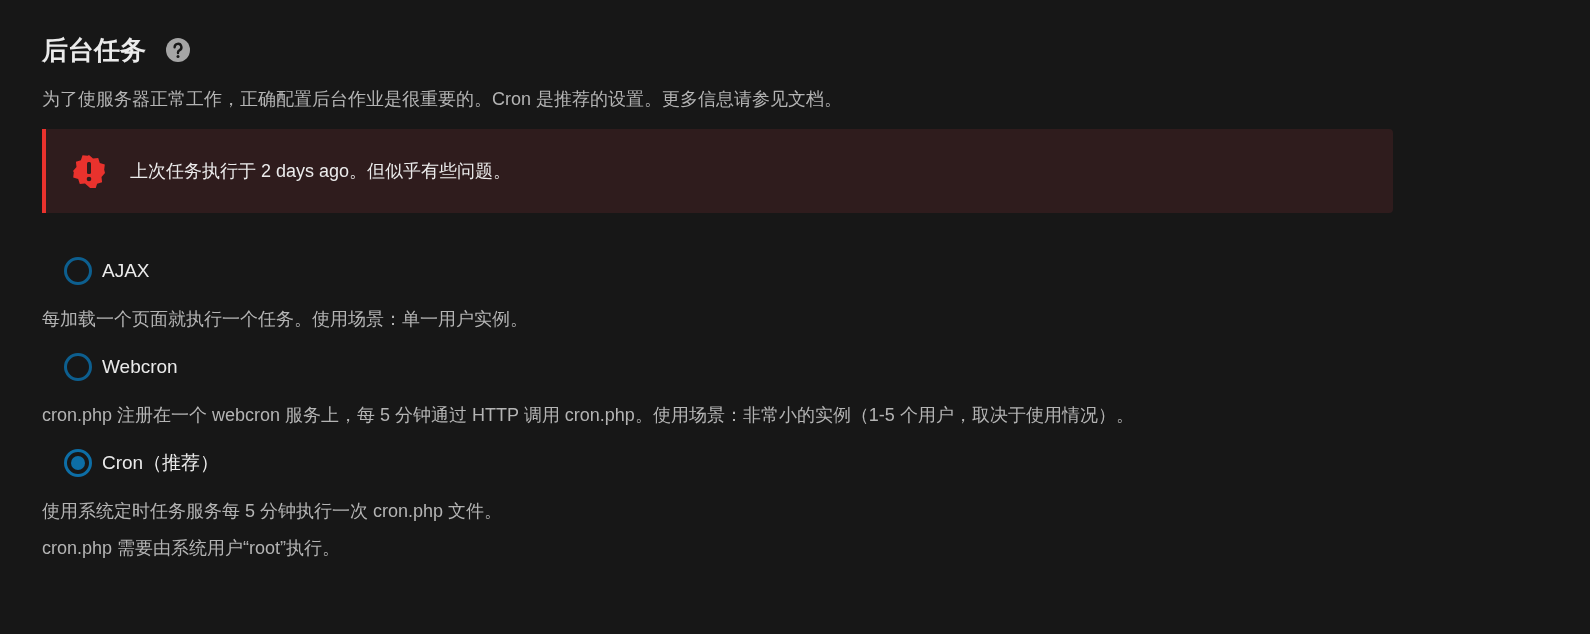 This screenshot has width=1590, height=634. What do you see at coordinates (191, 548) in the screenshot?
I see `option-description: cron.php 需要由系统用户“root”执行。` at bounding box center [191, 548].